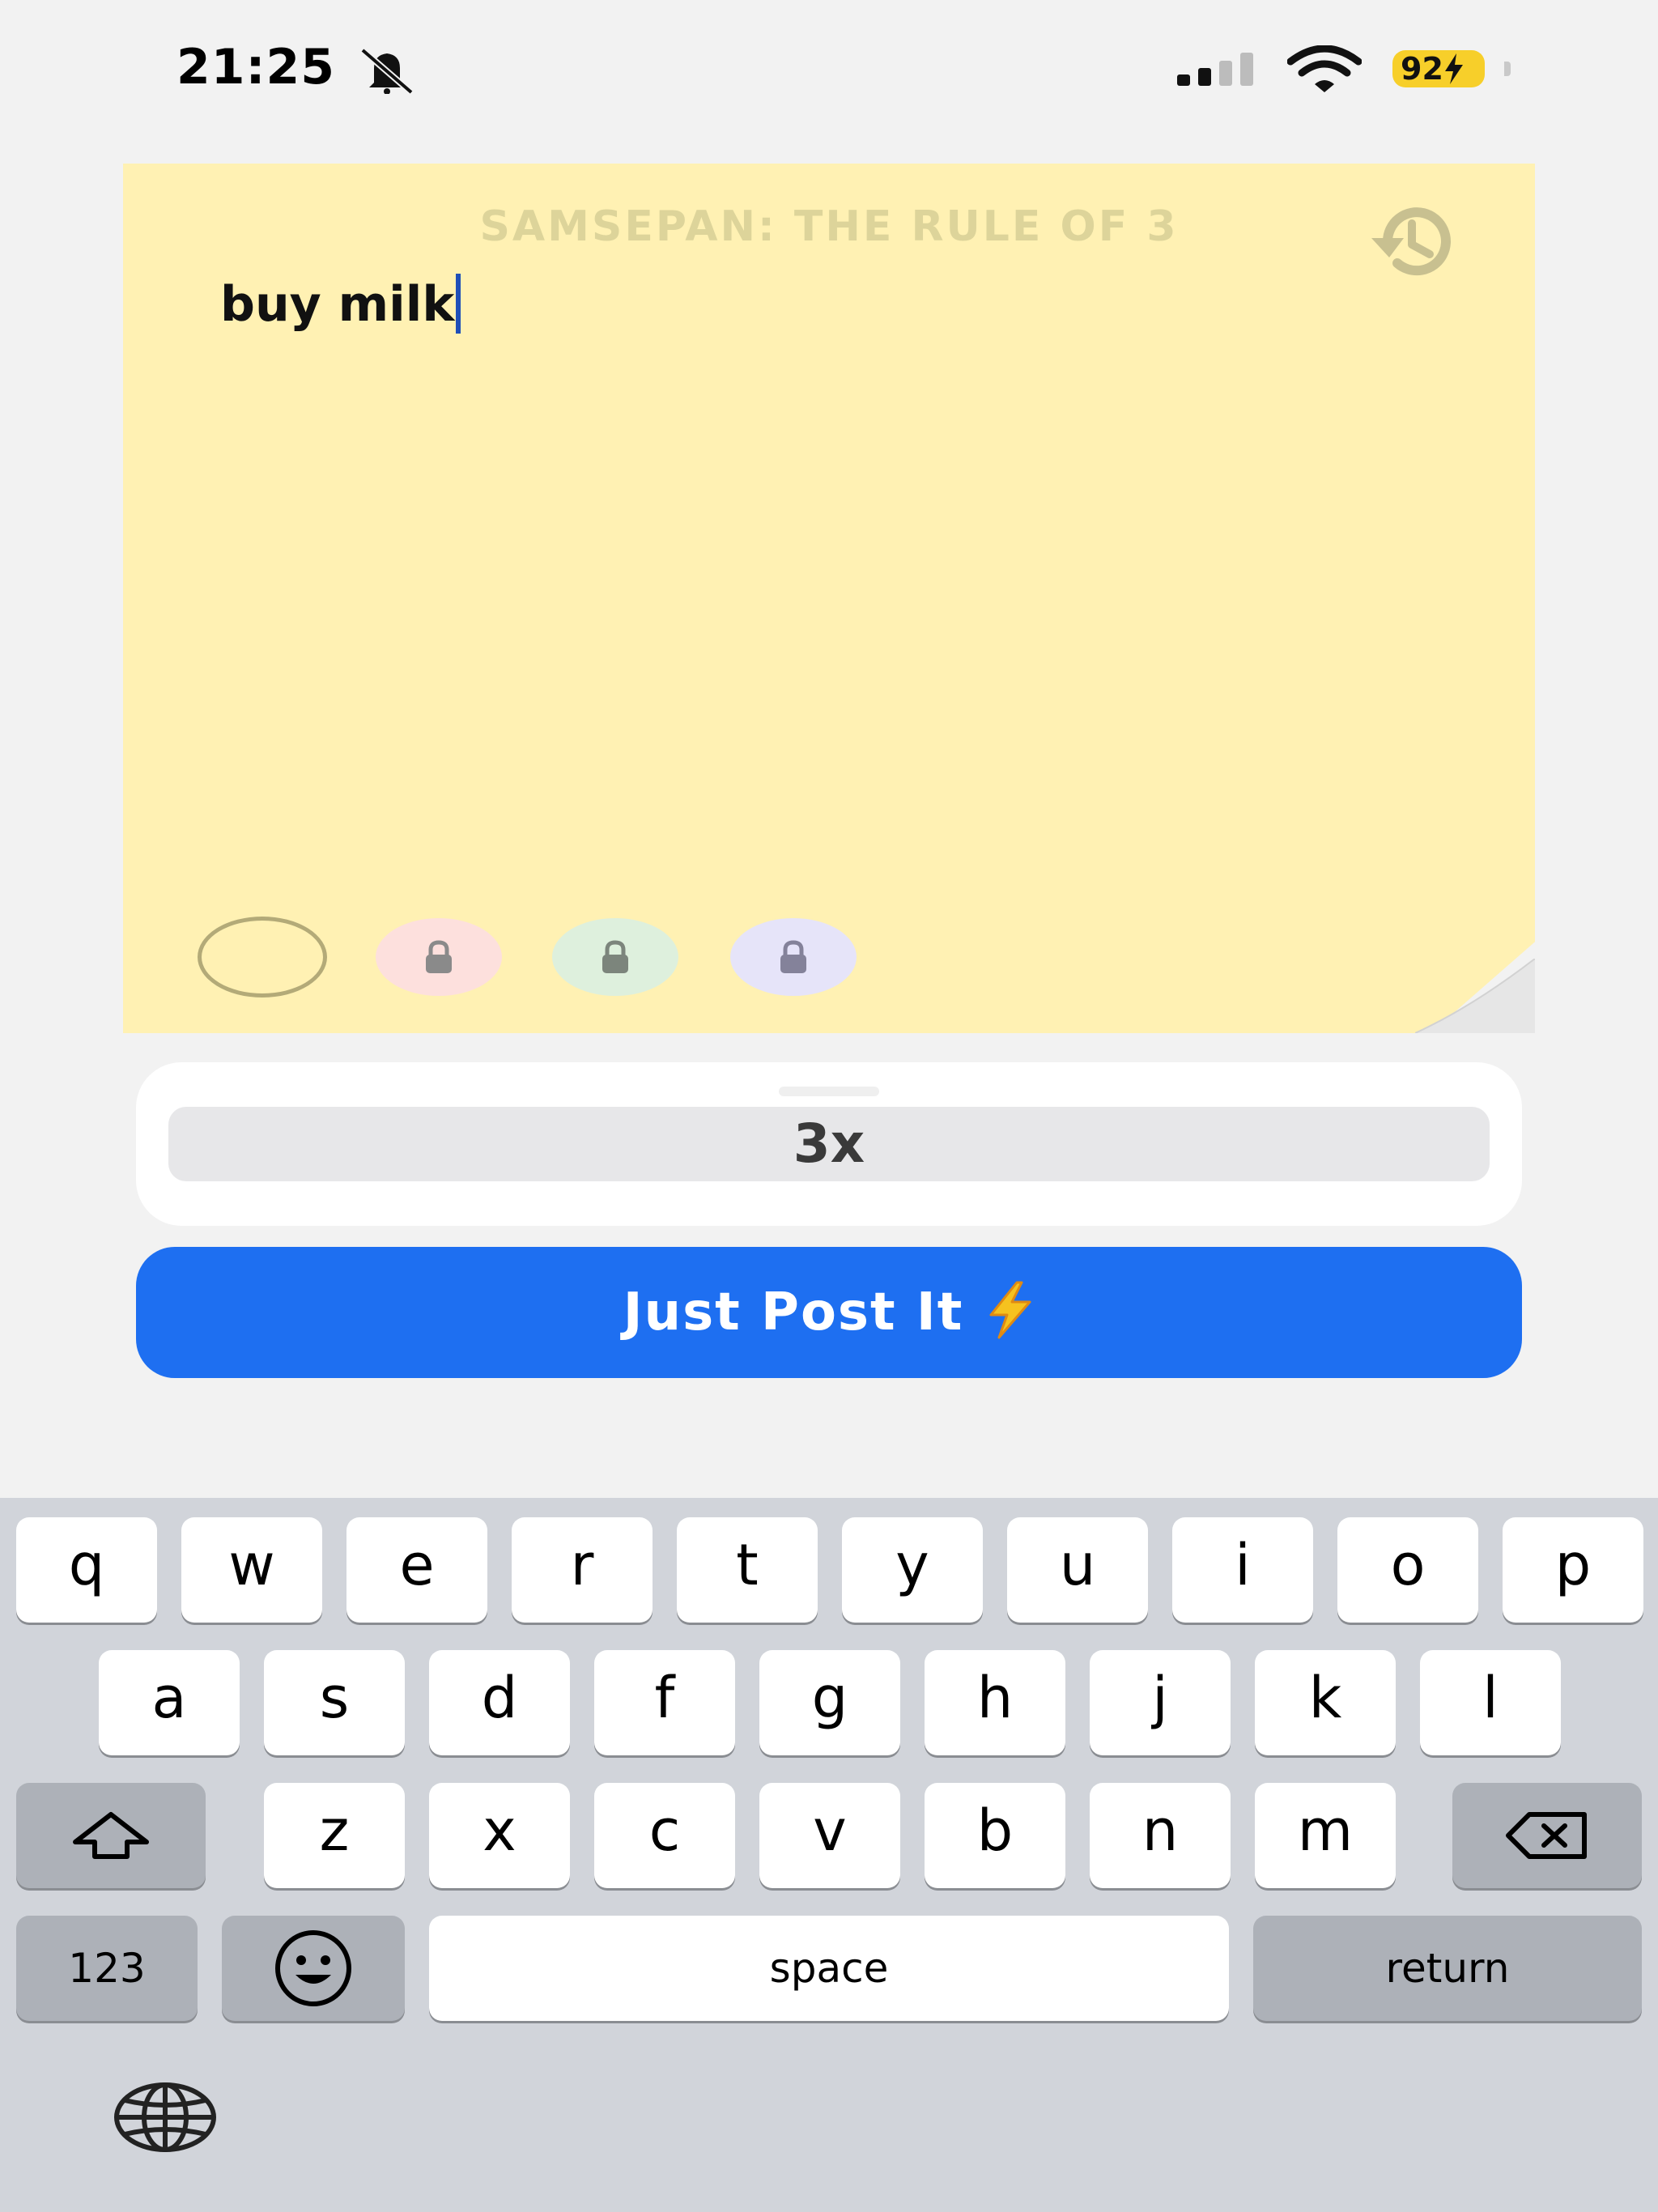 This screenshot has height=2212, width=1658. What do you see at coordinates (1490, 1703) in the screenshot?
I see `key-l: l` at bounding box center [1490, 1703].